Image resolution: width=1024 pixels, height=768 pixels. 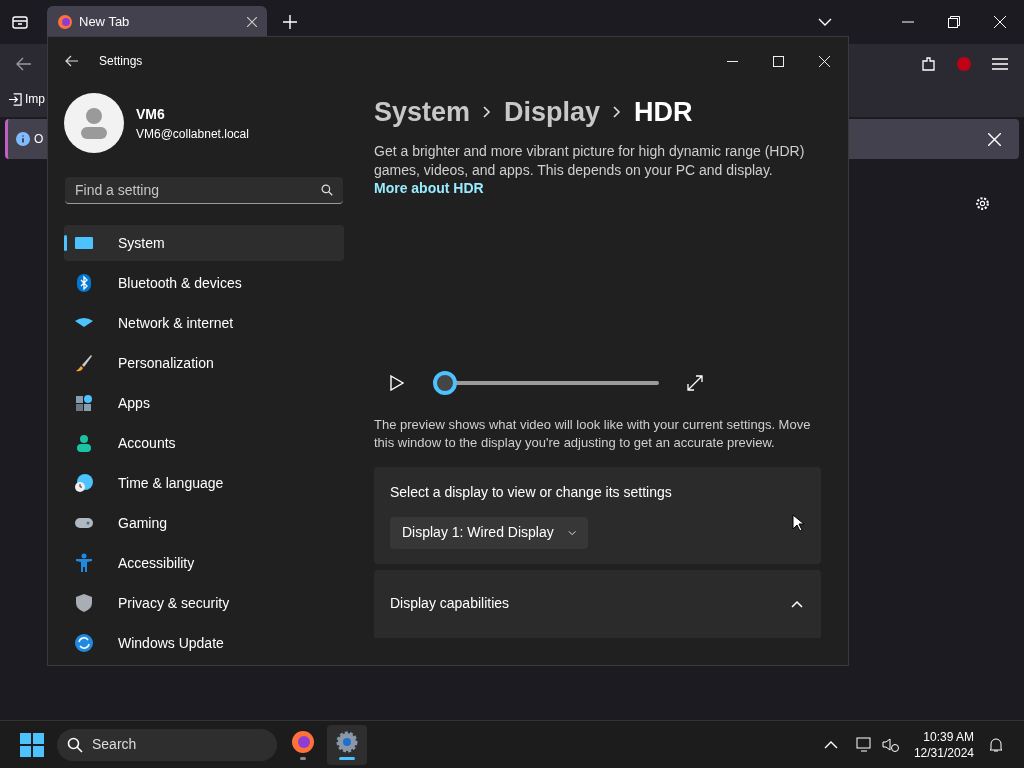 I want to click on nav-item: Network & internet, so click(x=204, y=323).